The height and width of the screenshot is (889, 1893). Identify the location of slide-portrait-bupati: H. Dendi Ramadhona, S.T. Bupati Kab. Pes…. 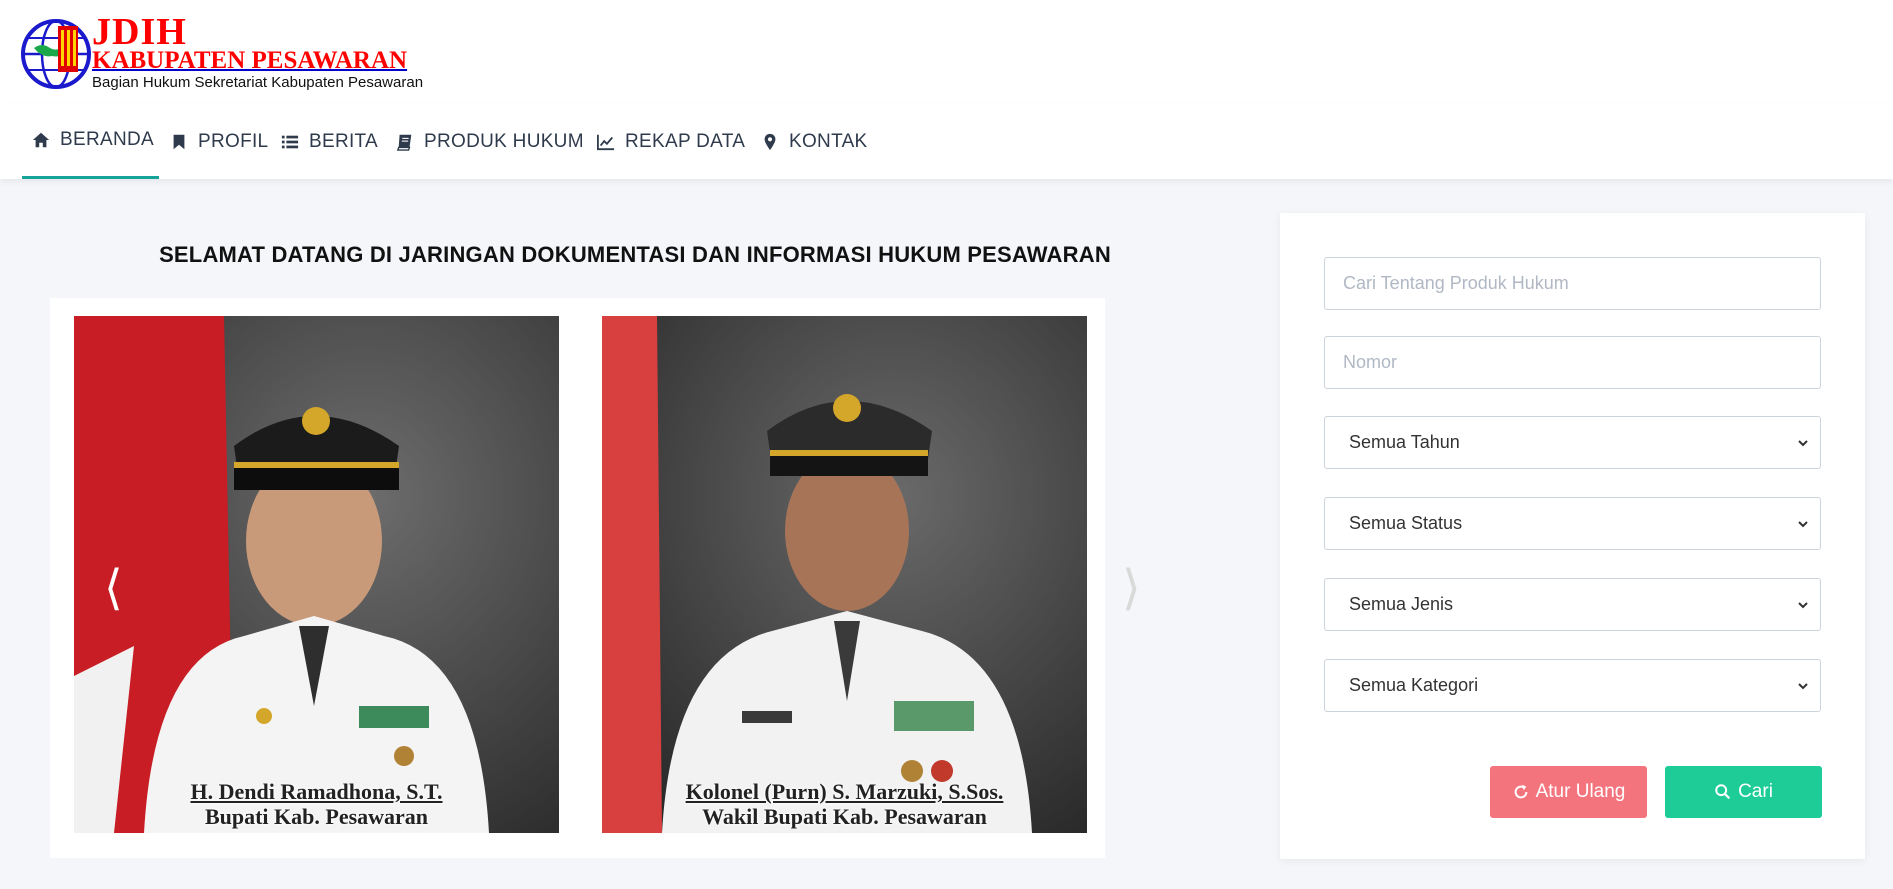
(316, 574).